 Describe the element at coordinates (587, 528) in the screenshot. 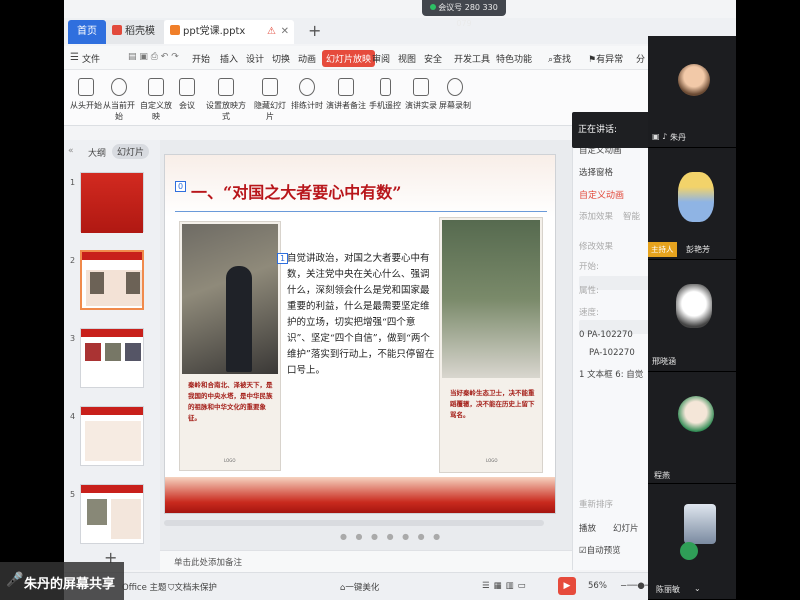

I see `play-animation-button: 播放` at that location.